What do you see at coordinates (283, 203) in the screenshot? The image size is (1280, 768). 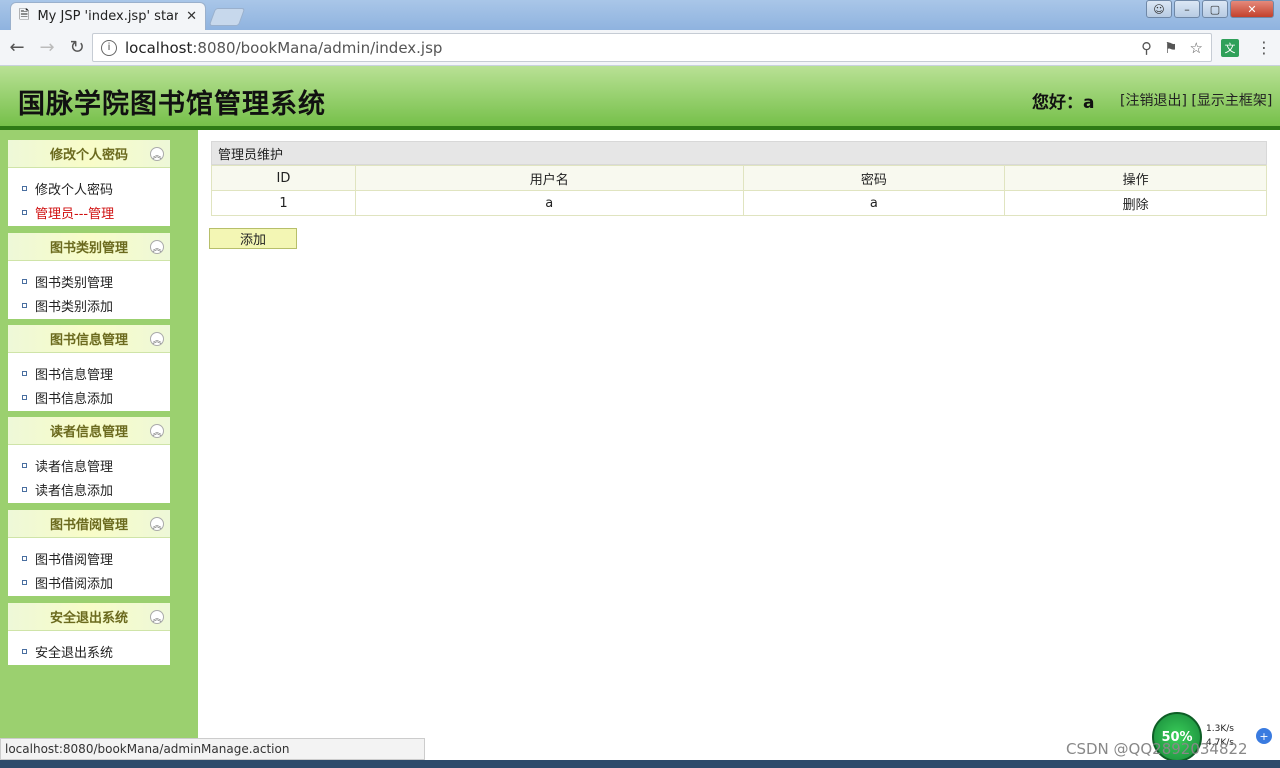 I see `cell-id: 1` at bounding box center [283, 203].